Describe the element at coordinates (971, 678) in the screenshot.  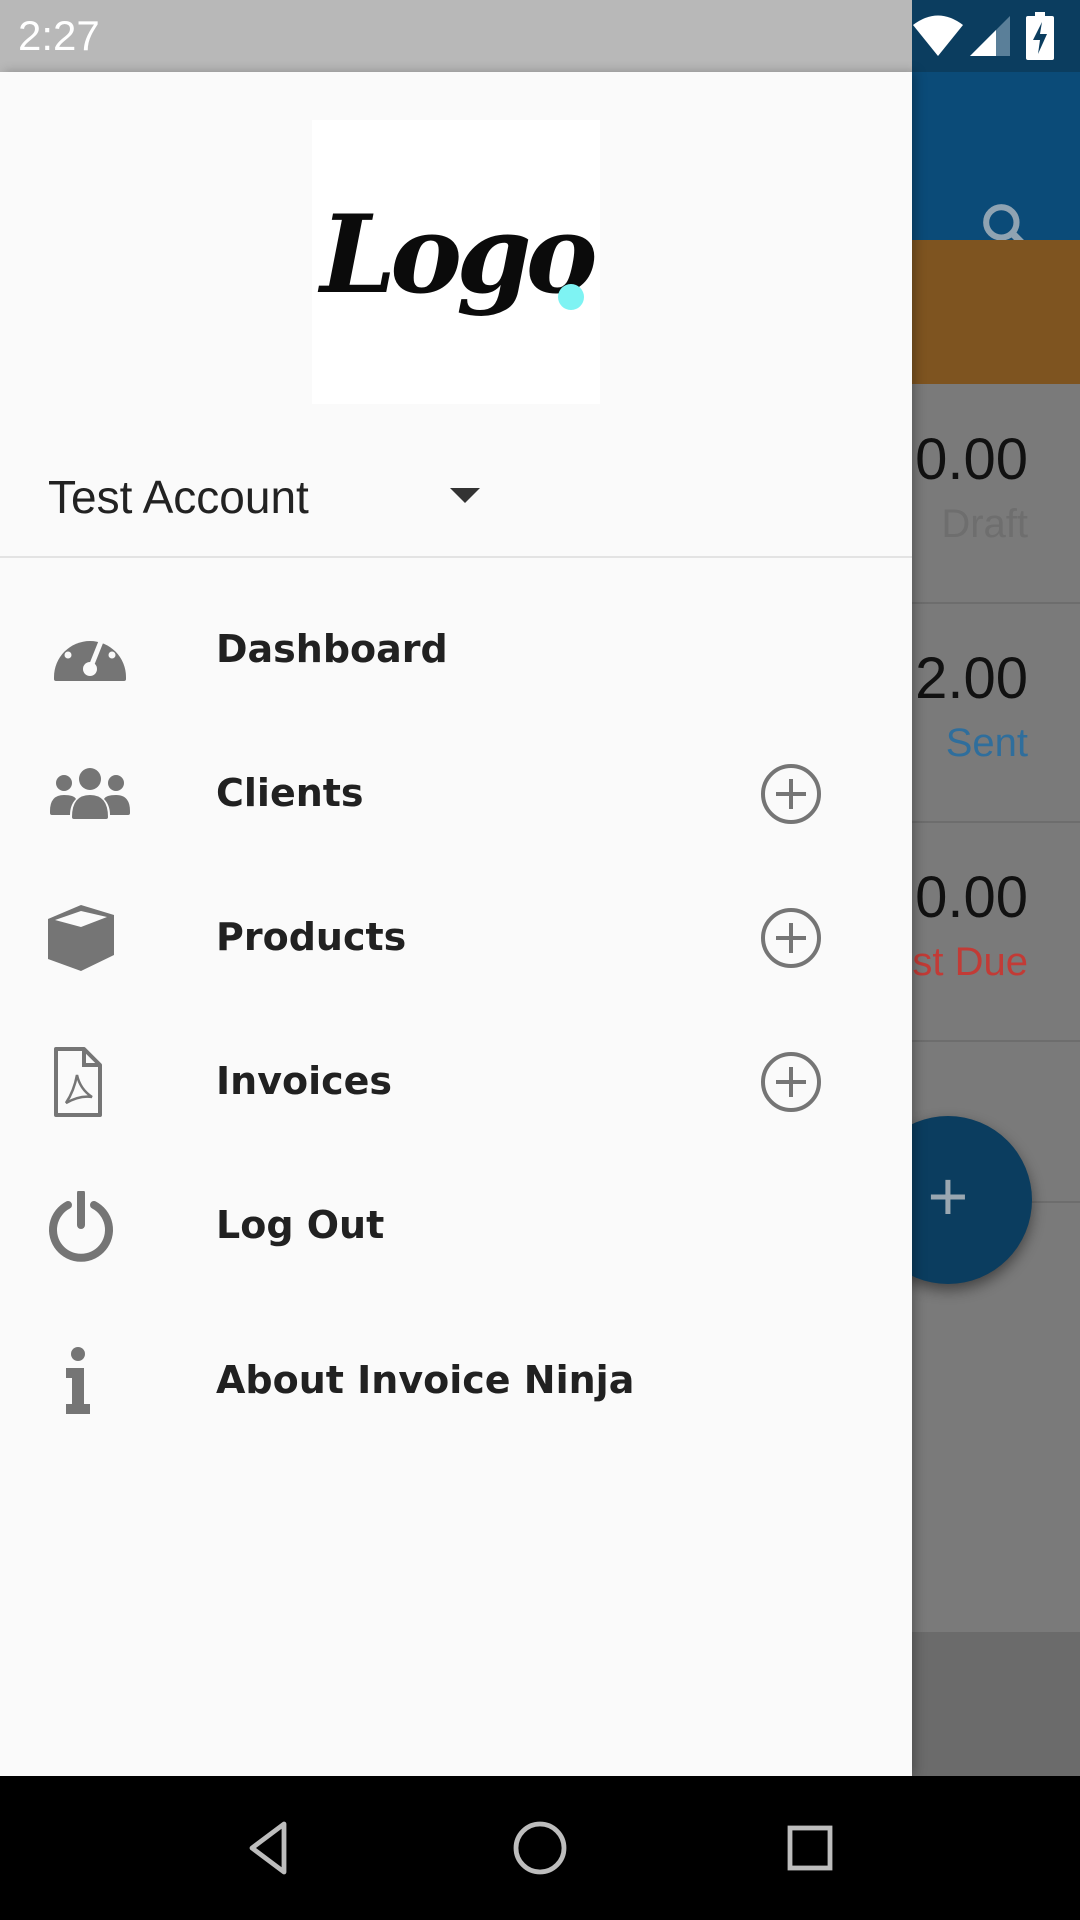
I see `invoice-amount: 2.00` at that location.